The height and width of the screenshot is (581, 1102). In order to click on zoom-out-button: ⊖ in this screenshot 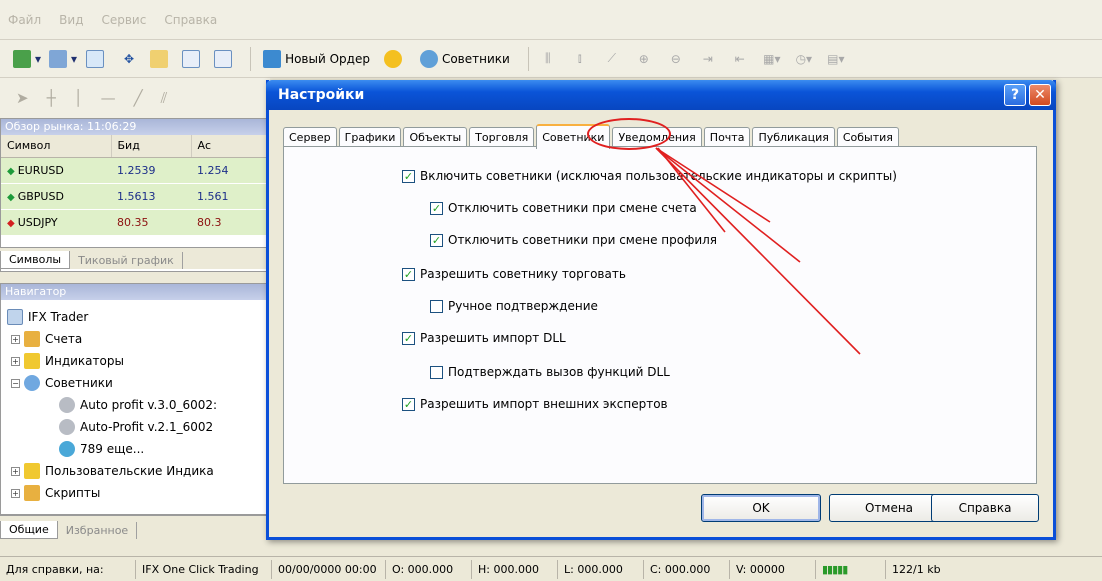, I will do `click(676, 59)`.